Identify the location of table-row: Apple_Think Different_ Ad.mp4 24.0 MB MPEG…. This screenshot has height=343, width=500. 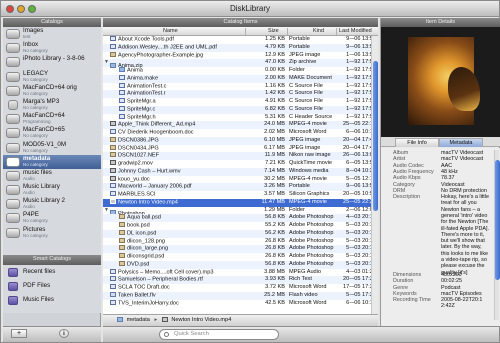
(240, 125).